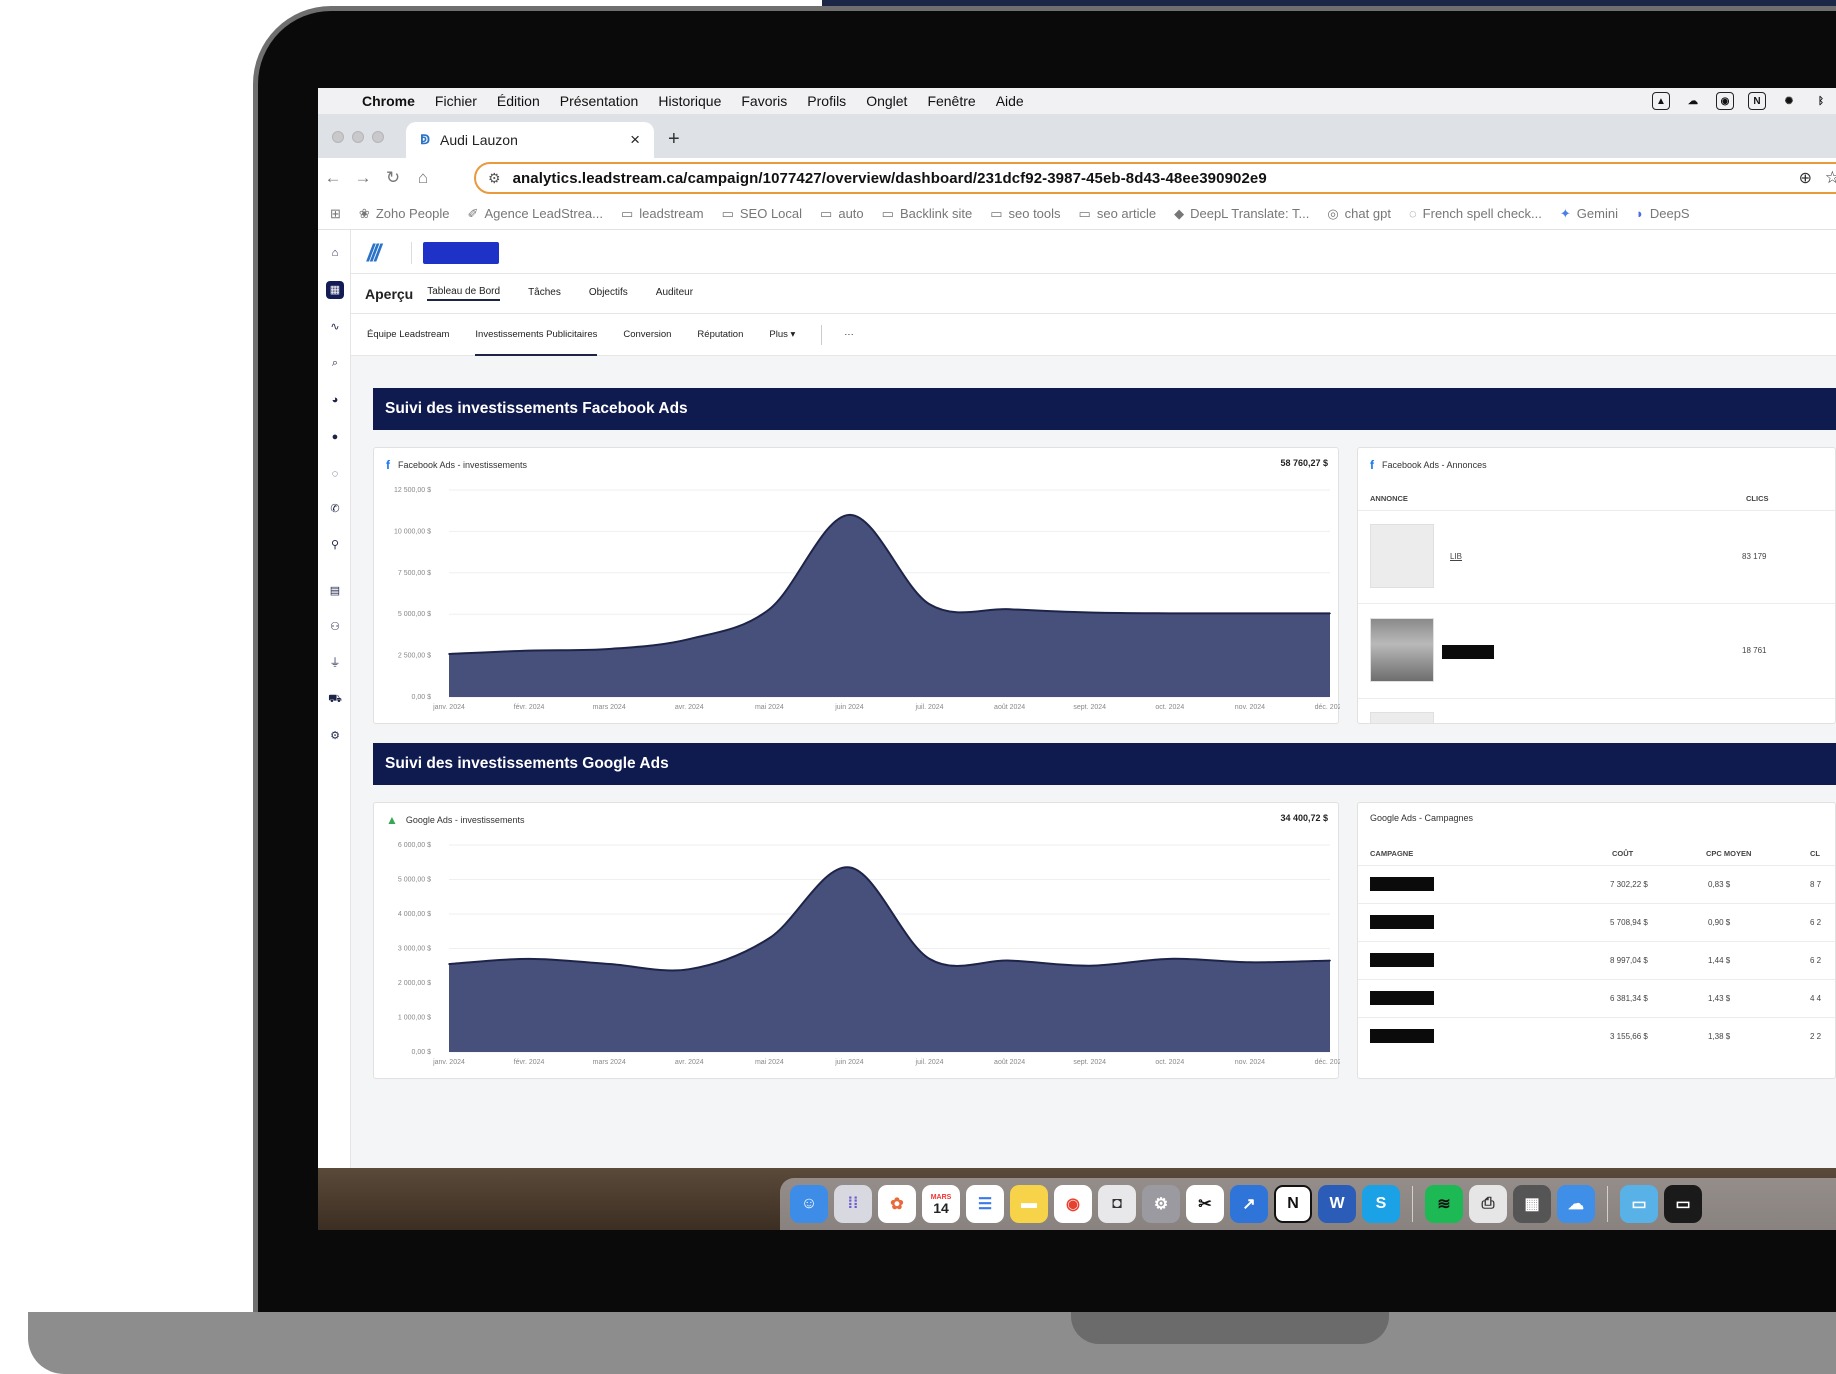 The image size is (1836, 1374). I want to click on subtab-investissements: Investissements Publicitaires, so click(536, 335).